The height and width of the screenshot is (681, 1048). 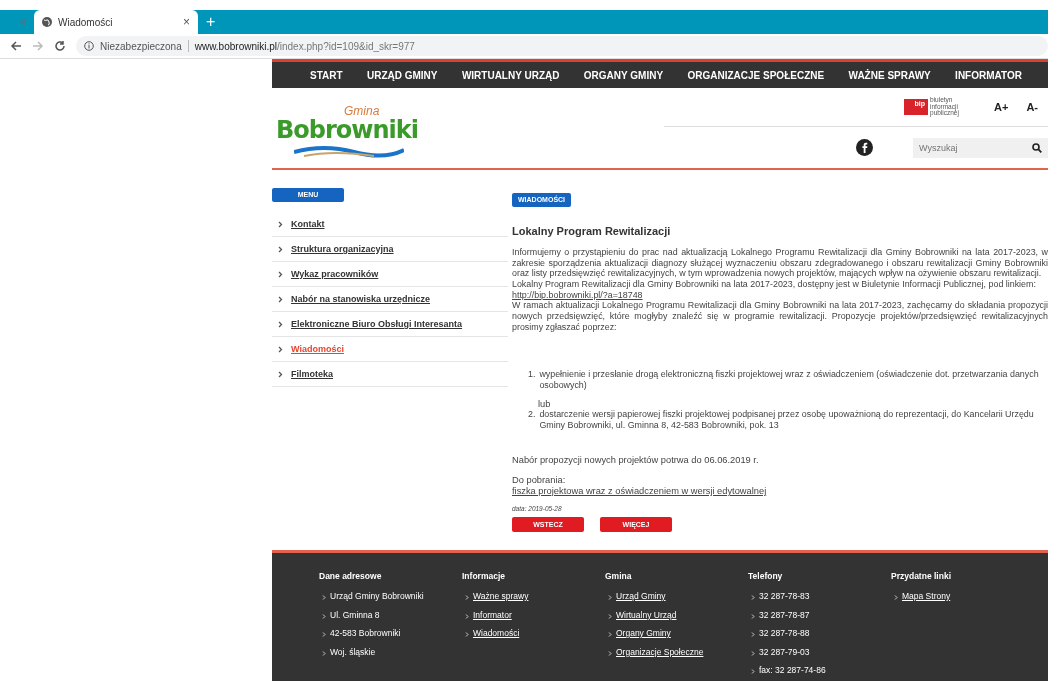 What do you see at coordinates (539, 480) in the screenshot?
I see `download-label: Do pobrania:` at bounding box center [539, 480].